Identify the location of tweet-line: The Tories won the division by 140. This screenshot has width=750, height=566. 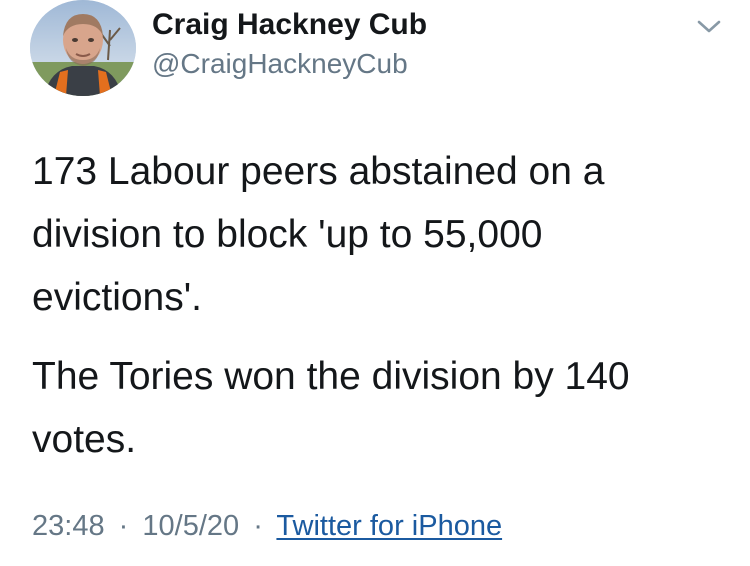
(331, 376).